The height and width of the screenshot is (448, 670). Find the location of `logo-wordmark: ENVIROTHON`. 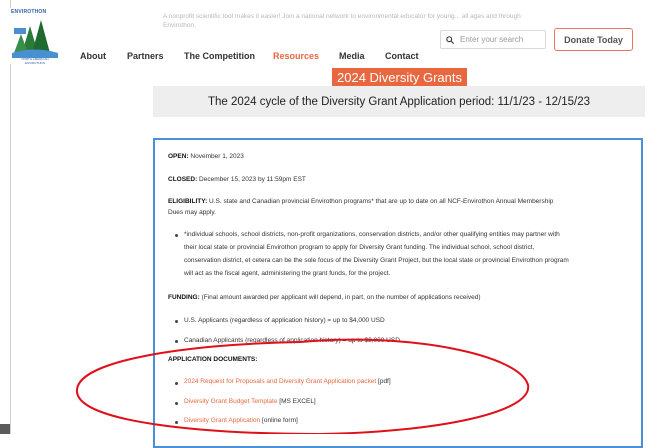

logo-wordmark: ENVIROTHON is located at coordinates (29, 12).